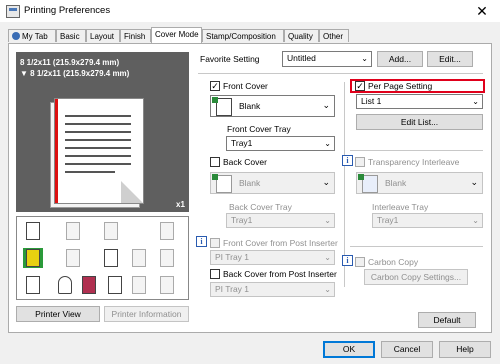  What do you see at coordinates (99, 151) in the screenshot?
I see `preview-page` at bounding box center [99, 151].